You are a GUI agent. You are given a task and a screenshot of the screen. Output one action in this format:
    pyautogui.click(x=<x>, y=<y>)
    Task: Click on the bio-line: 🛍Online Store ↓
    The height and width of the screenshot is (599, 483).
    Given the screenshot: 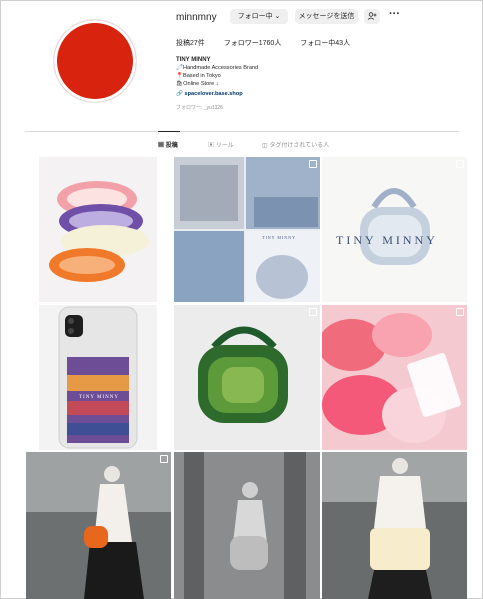 What is the action you would take?
    pyautogui.click(x=197, y=84)
    